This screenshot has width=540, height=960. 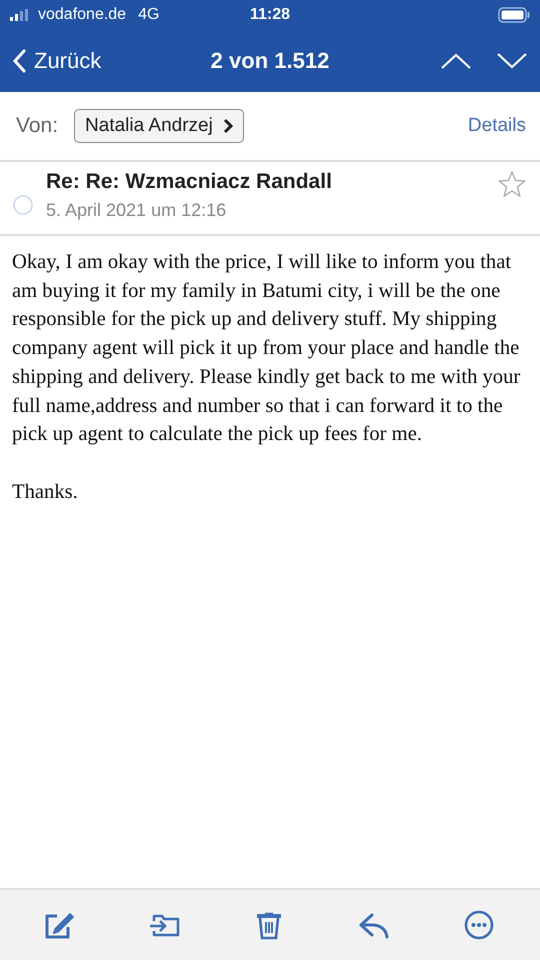 I want to click on chevron-left-icon, so click(x=19, y=61).